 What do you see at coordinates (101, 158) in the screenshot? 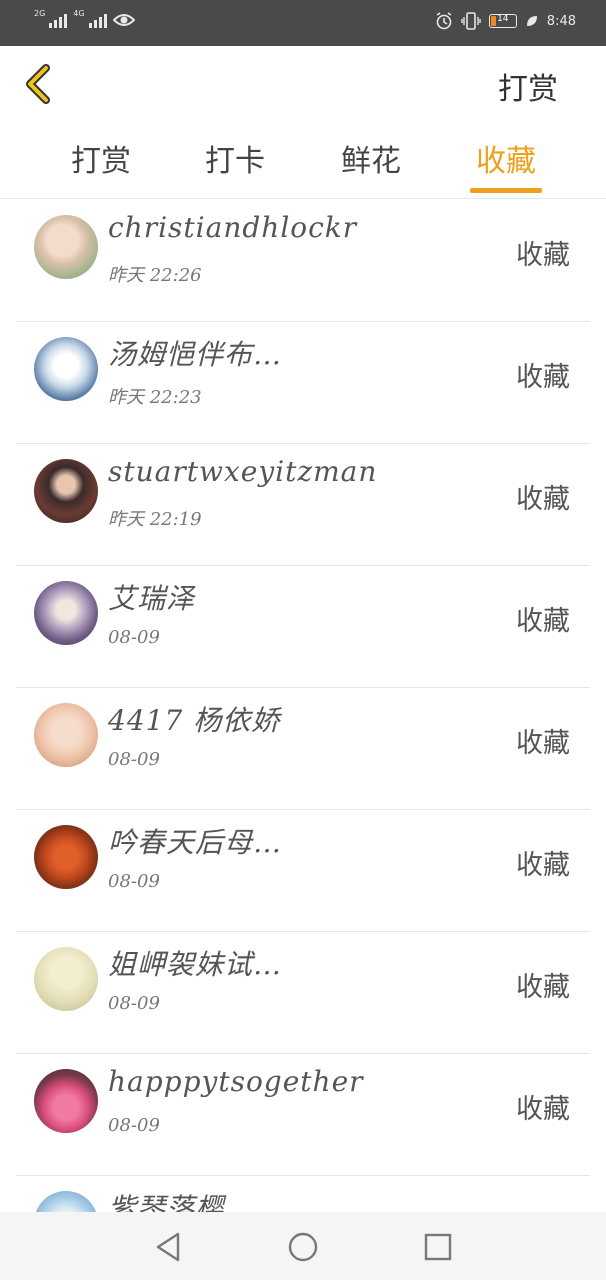
I see `tab-reward: 打赏` at bounding box center [101, 158].